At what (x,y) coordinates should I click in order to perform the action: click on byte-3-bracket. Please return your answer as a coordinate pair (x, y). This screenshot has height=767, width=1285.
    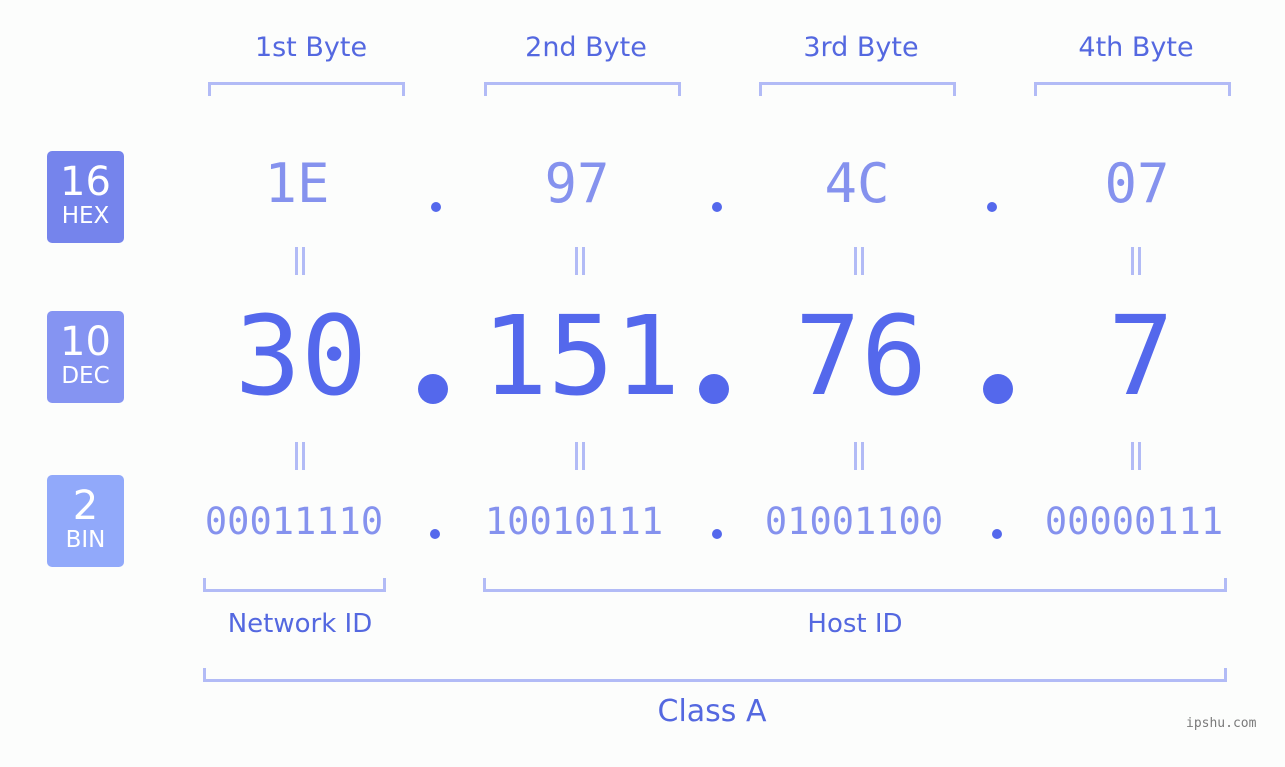
    Looking at the image, I should click on (857, 89).